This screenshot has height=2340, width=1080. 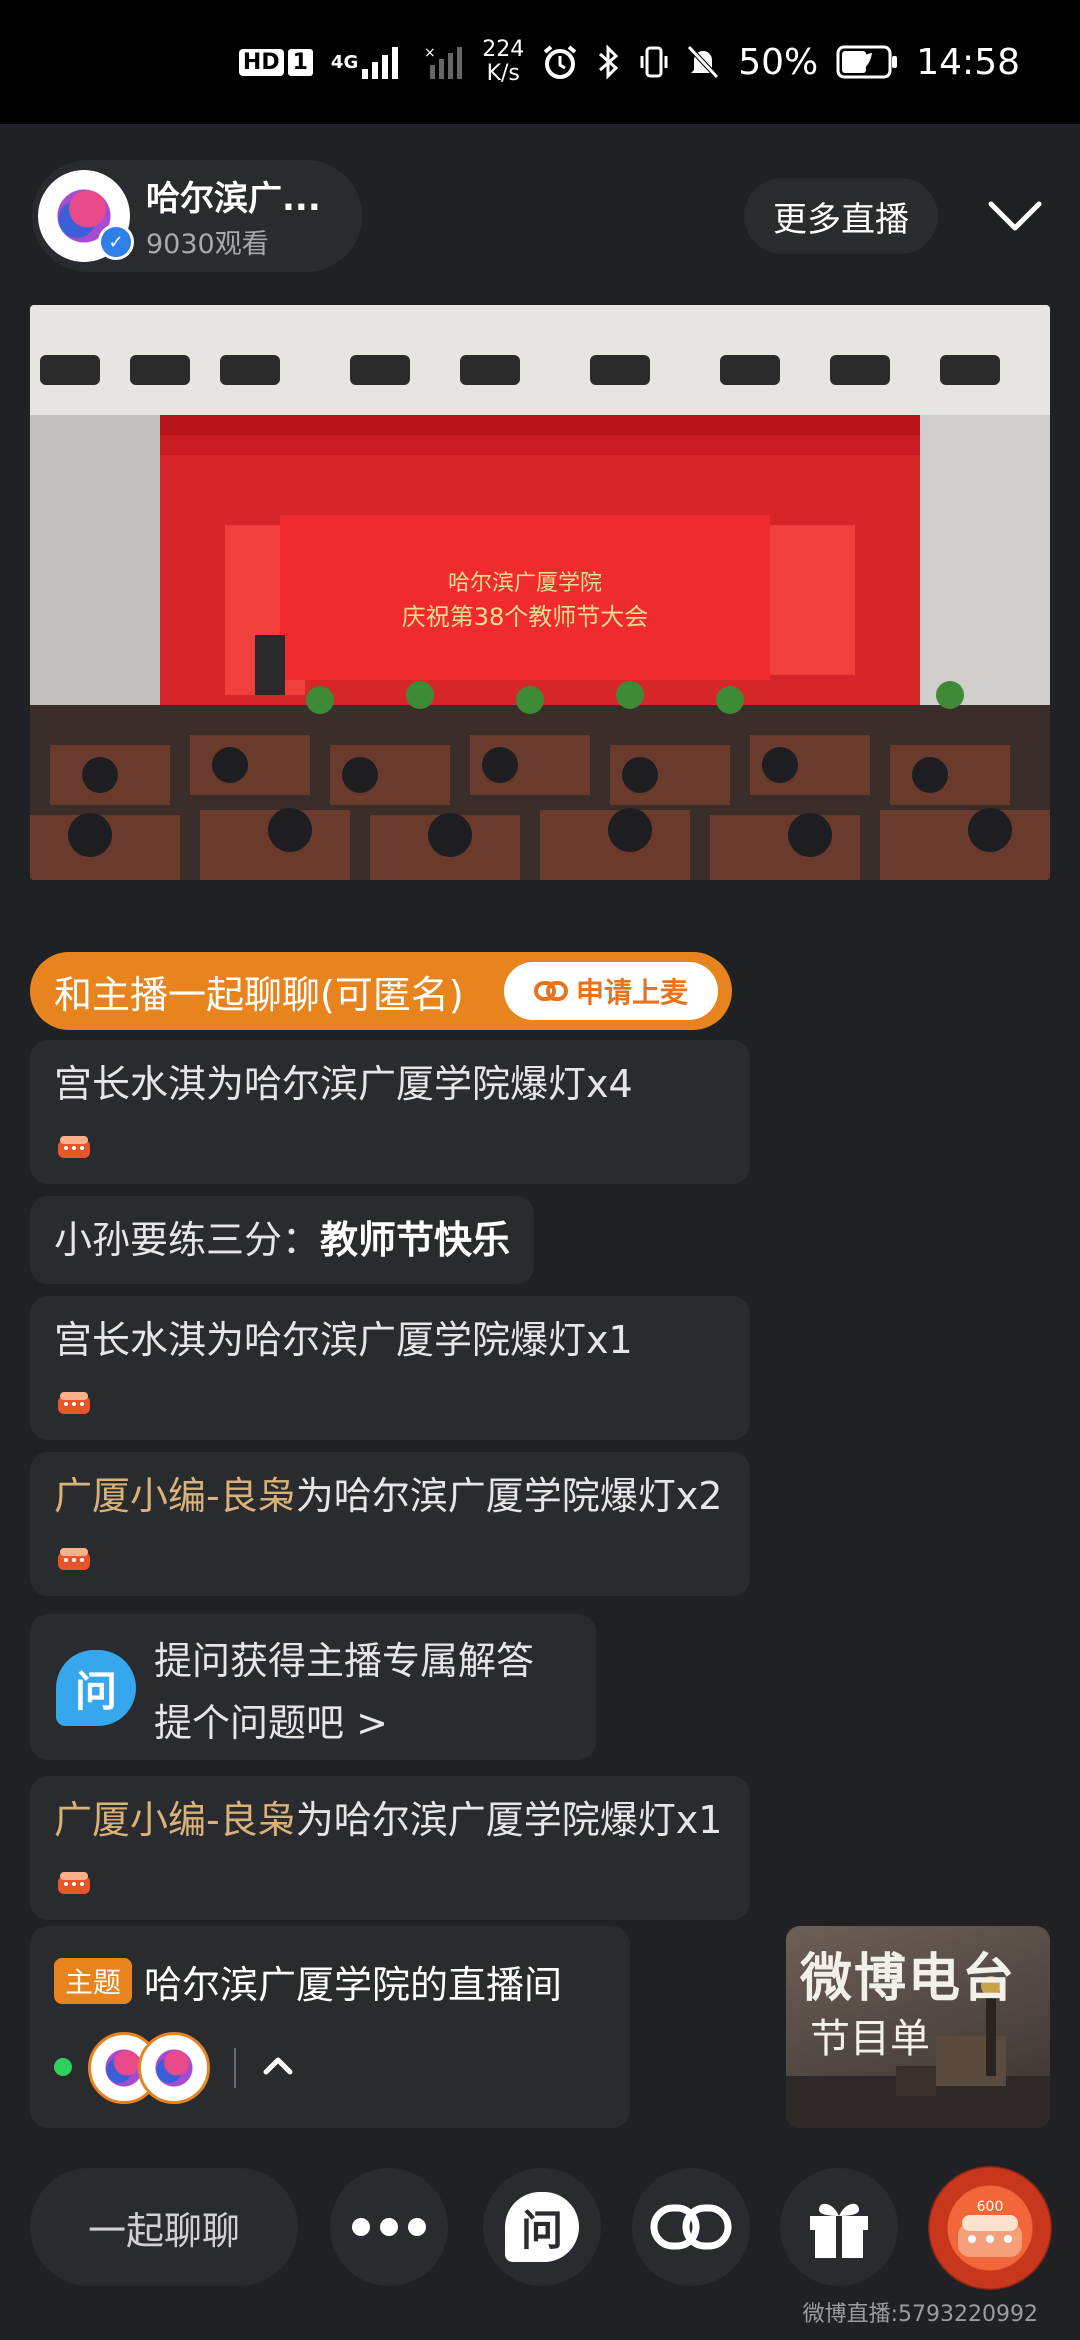 I want to click on weibo-live-watermark: 微博直播:5793220992, so click(x=920, y=2314).